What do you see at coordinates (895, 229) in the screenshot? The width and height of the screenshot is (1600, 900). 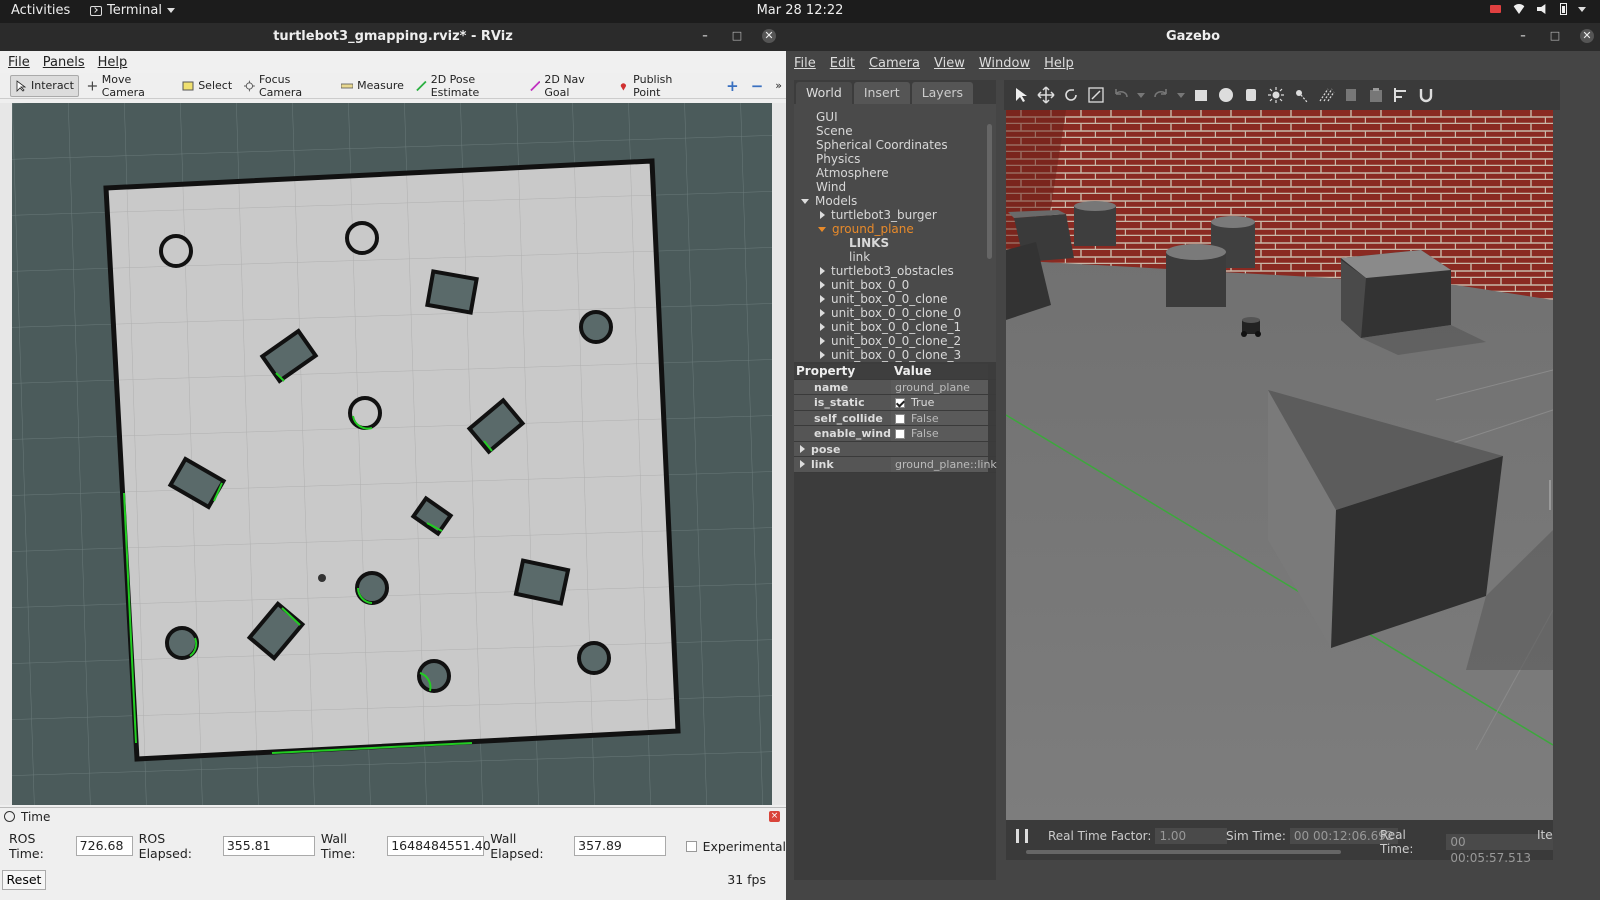 I see `tree-item-ground-plane: ground_plane` at bounding box center [895, 229].